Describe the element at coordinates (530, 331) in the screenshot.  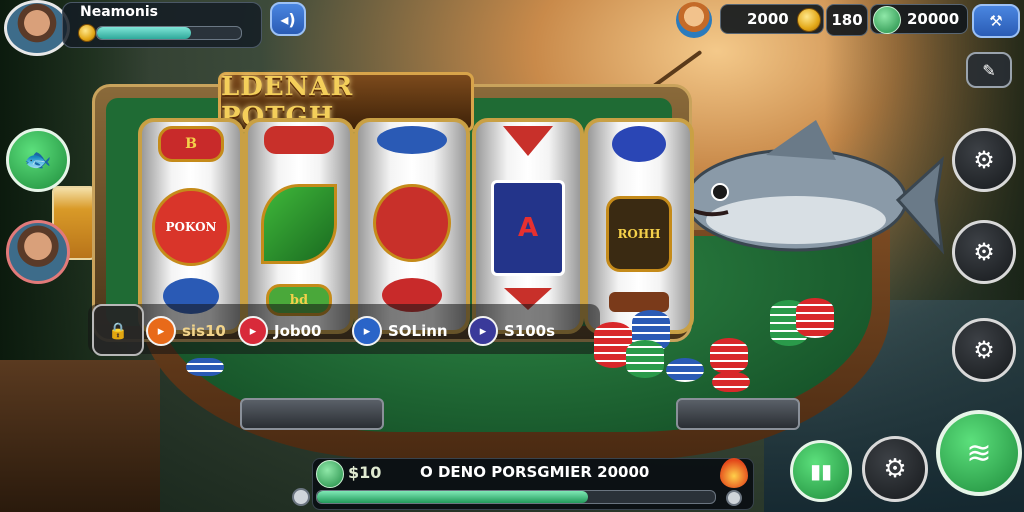
I see `bet-option-label: S100s` at that location.